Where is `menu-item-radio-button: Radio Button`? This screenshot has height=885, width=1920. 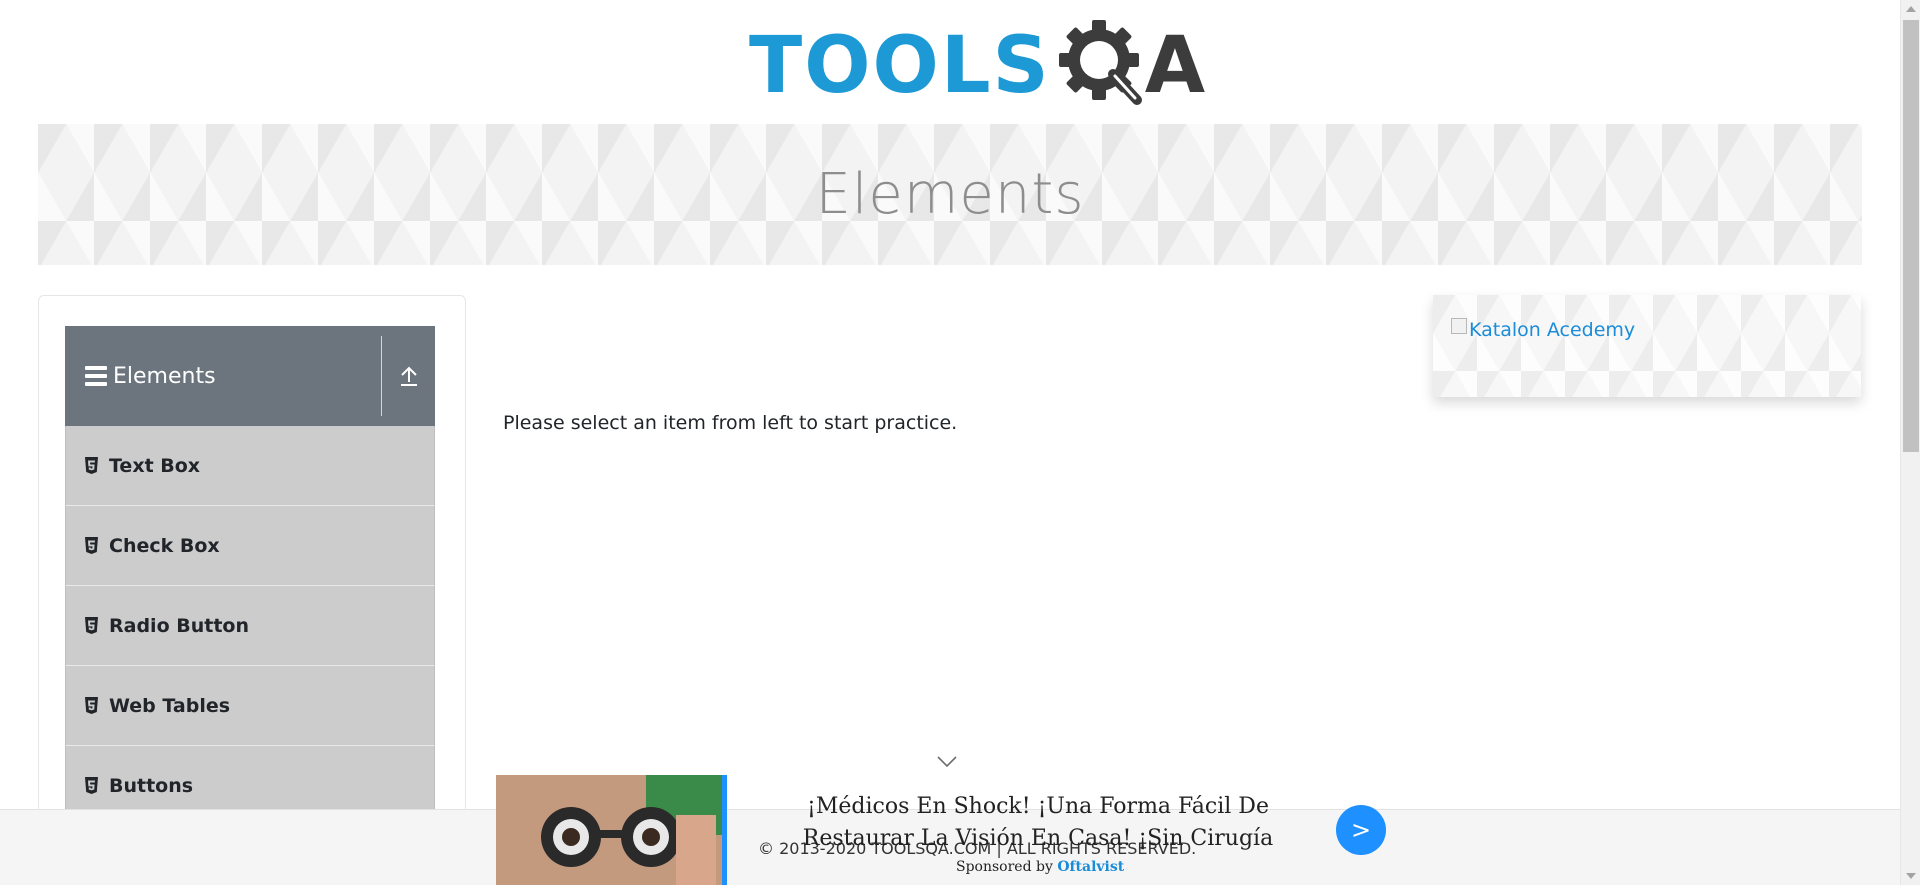
menu-item-radio-button: Radio Button is located at coordinates (250, 626).